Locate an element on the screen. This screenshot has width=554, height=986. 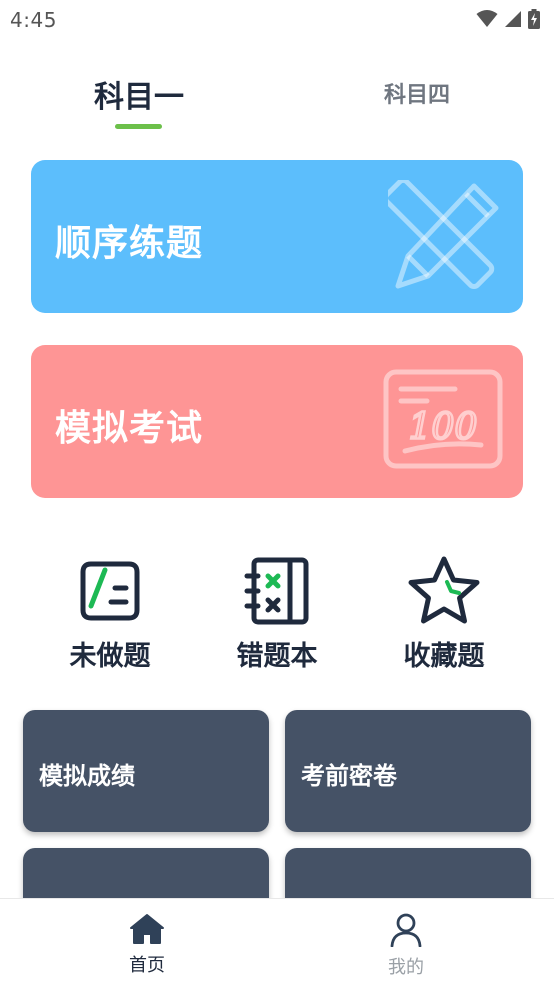
score-board-icon: 100 is located at coordinates (443, 419).